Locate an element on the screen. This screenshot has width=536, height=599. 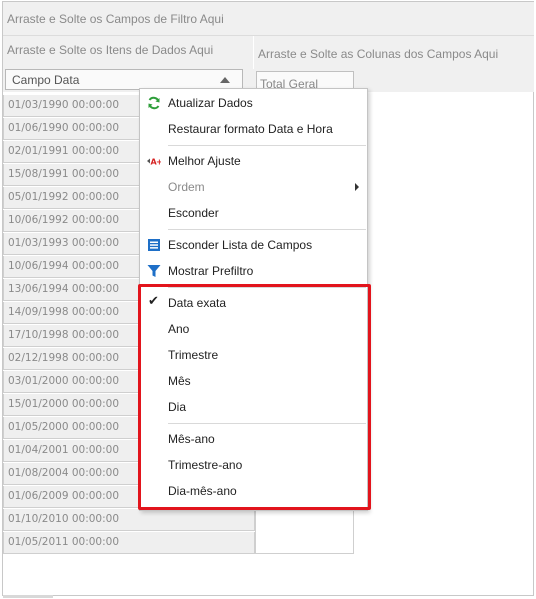
row-value: 02/12/1998 00:00:00 is located at coordinates (64, 358).